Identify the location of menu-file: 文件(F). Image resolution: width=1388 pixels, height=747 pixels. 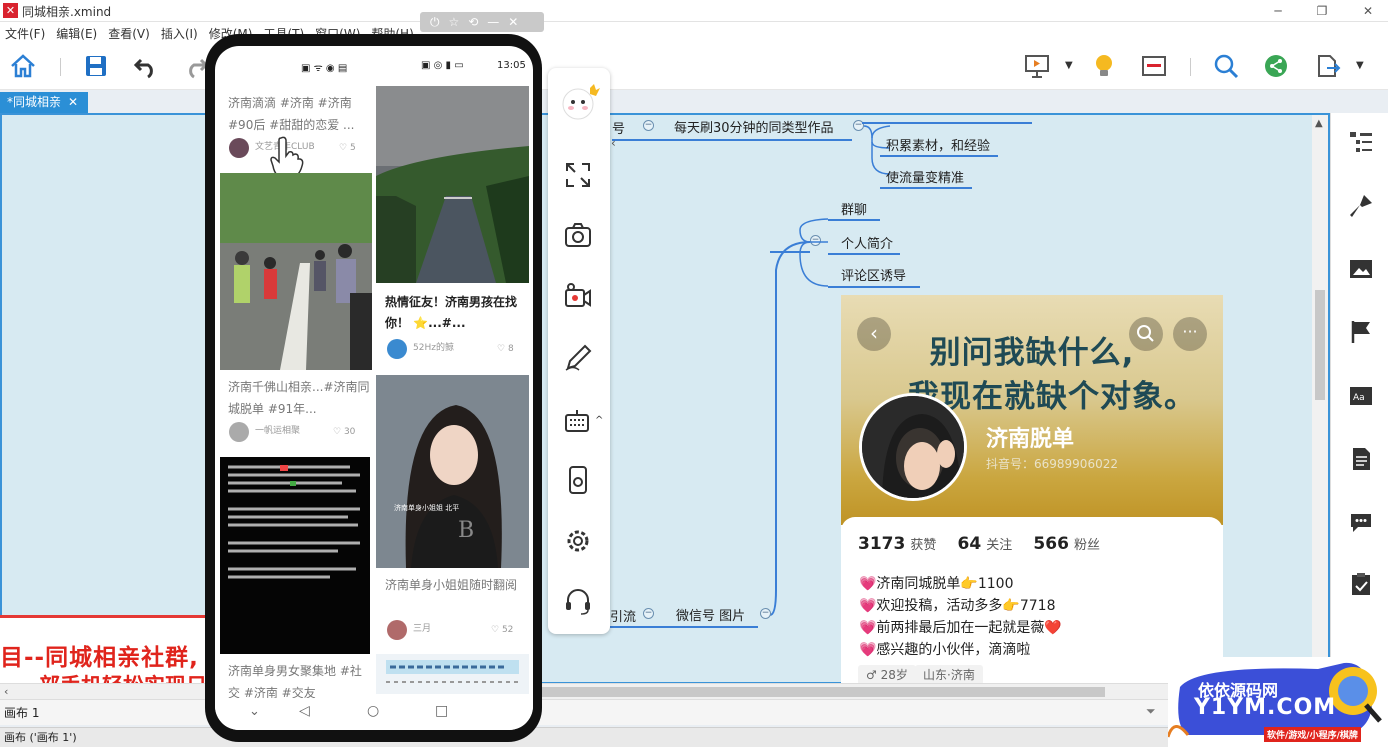
(25, 32).